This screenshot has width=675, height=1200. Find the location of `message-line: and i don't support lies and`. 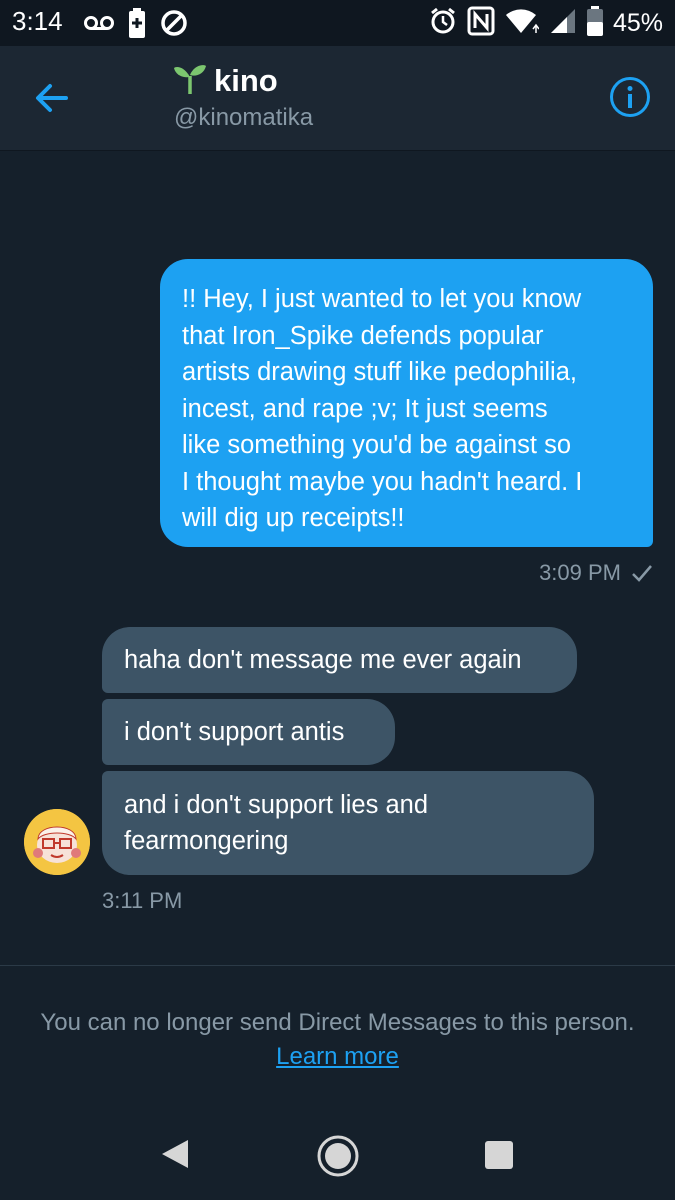

message-line: and i don't support lies and is located at coordinates (276, 805).